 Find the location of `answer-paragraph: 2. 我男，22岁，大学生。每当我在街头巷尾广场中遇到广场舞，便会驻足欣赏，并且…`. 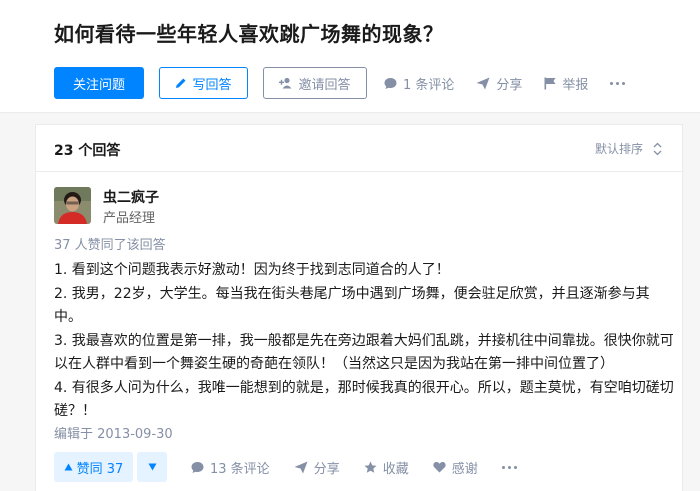

answer-paragraph: 2. 我男，22岁，大学生。每当我在街头巷尾广场中遇到广场舞，便会驻足欣赏，并且… is located at coordinates (352, 305).